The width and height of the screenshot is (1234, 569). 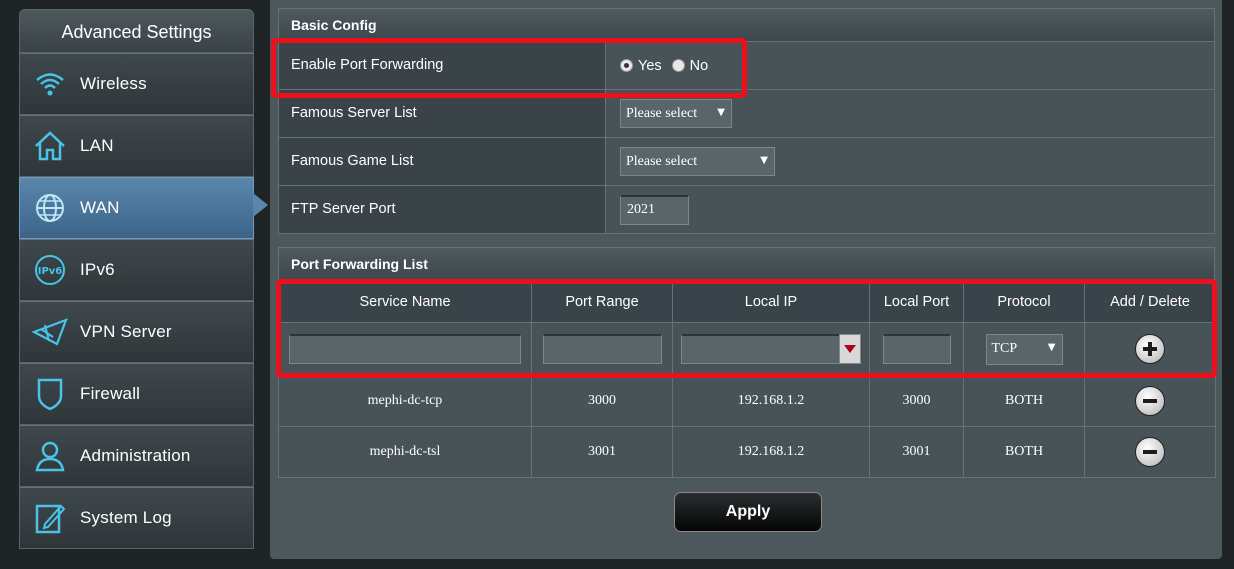 I want to click on local-port-cell: 3001, so click(x=916, y=452).